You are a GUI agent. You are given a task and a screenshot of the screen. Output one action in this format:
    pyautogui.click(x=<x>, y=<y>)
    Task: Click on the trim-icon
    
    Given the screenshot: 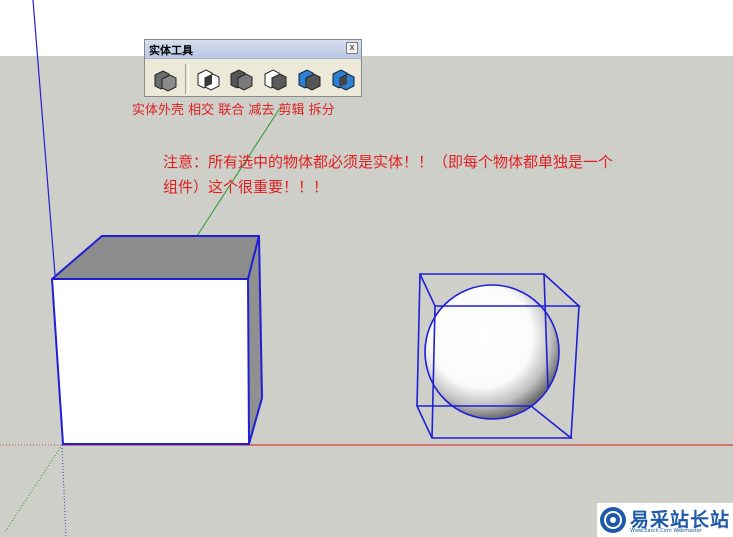 What is the action you would take?
    pyautogui.click(x=309, y=80)
    